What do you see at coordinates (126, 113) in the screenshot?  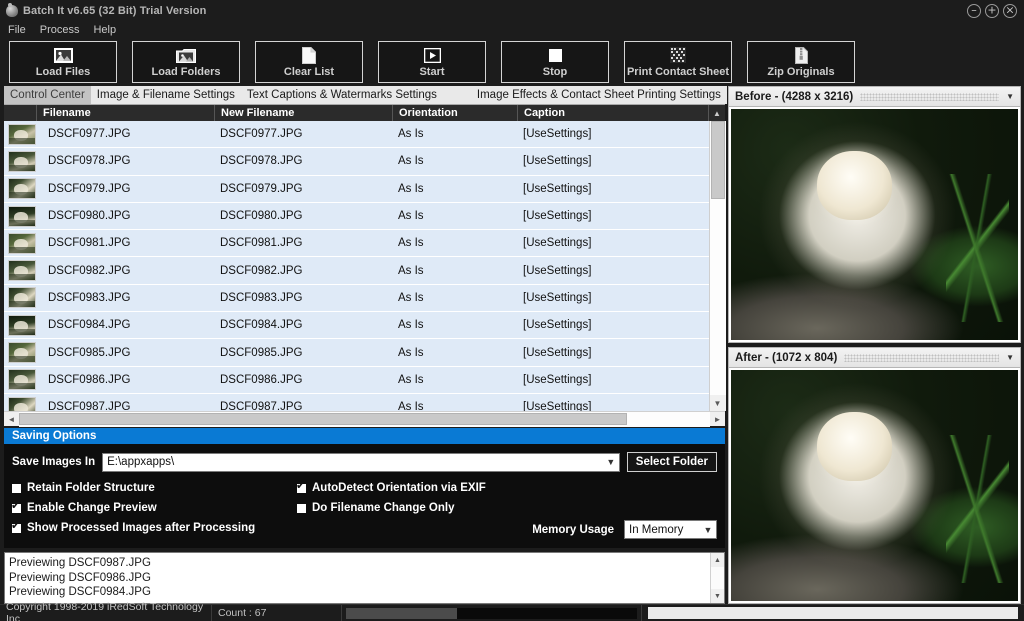 I see `column-header-filename: Filename` at bounding box center [126, 113].